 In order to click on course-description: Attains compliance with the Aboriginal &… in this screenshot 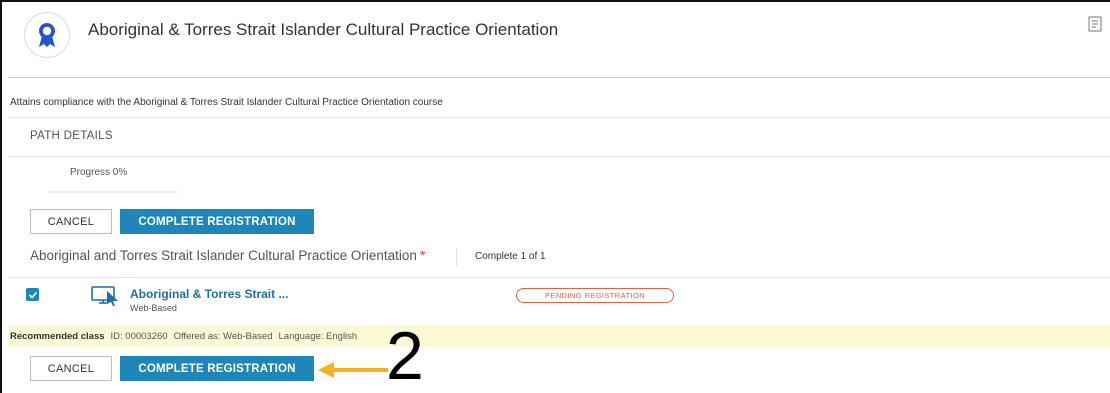, I will do `click(226, 102)`.